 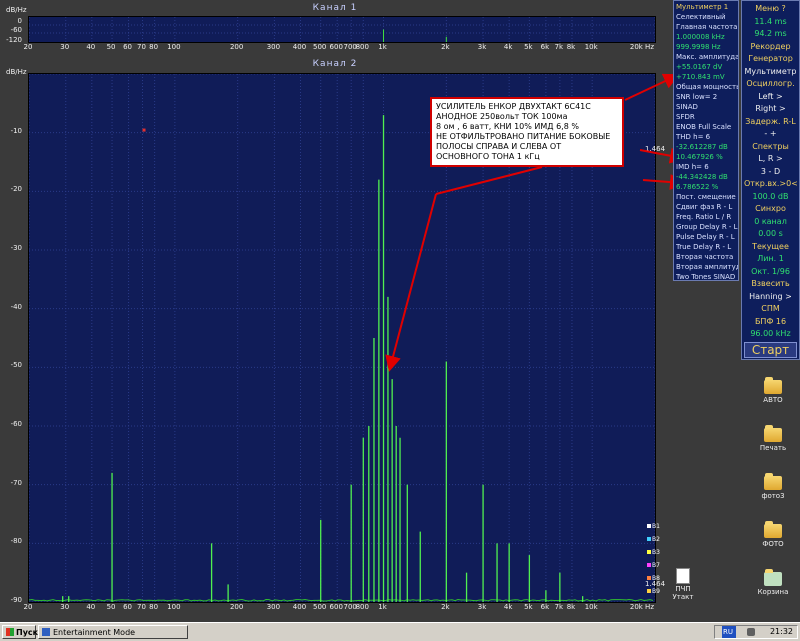 I want to click on control-item: 100.0 dB, so click(x=770, y=197).